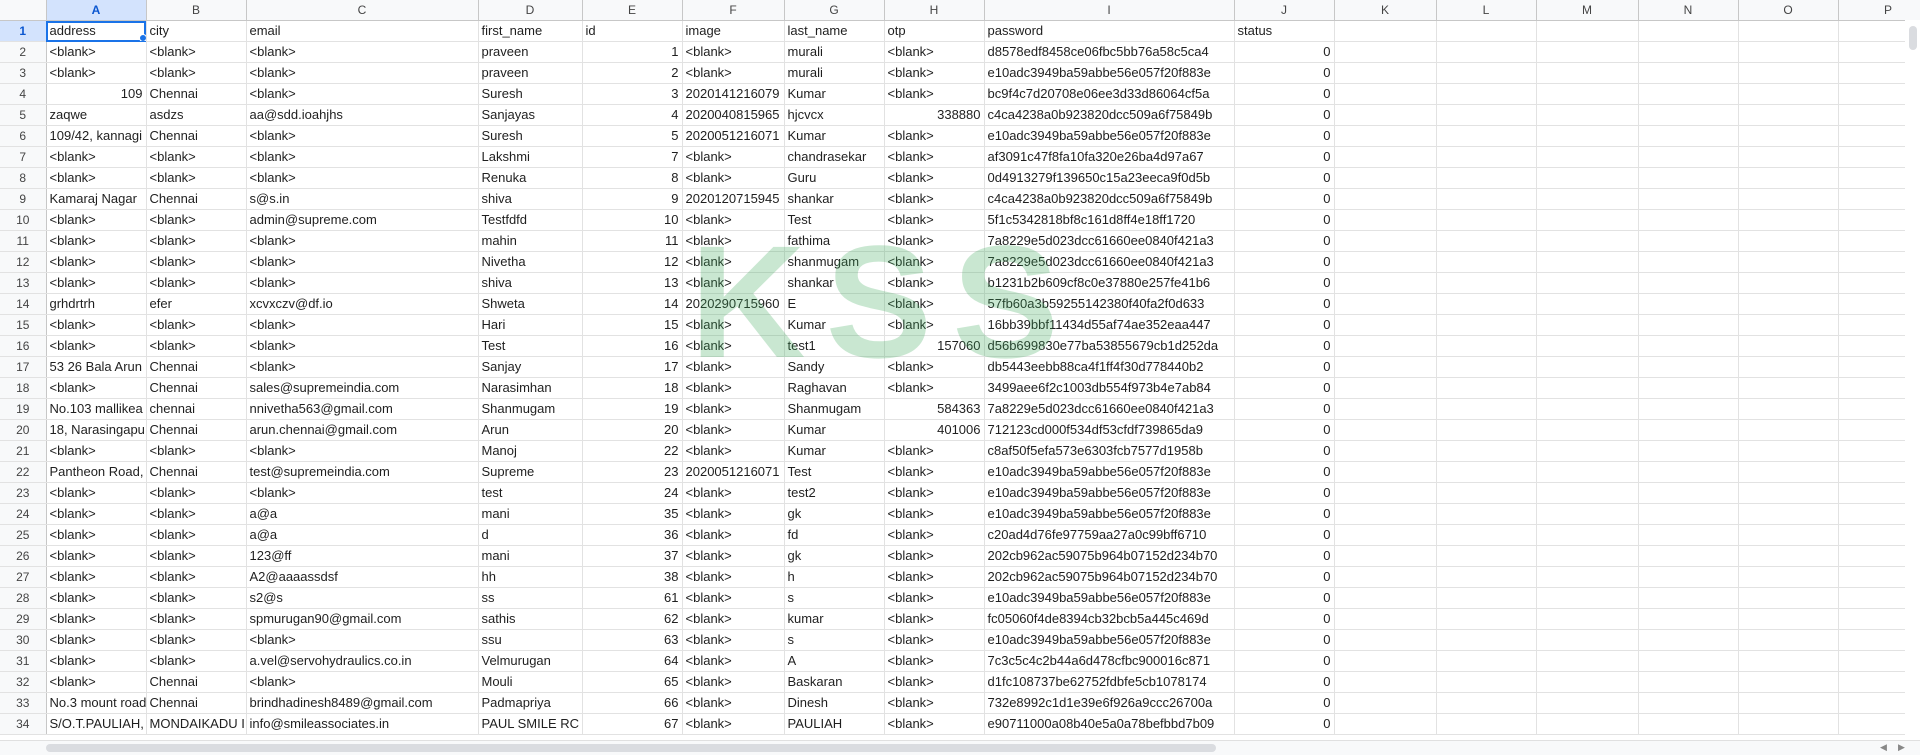  Describe the element at coordinates (632, 682) in the screenshot. I see `cell: 65` at that location.